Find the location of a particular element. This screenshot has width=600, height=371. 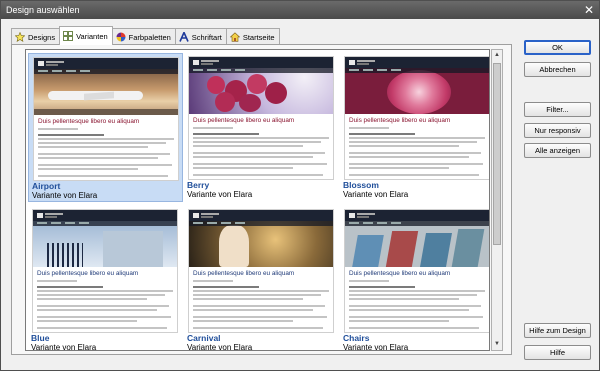

title-bar: Design auswählen ✕ is located at coordinates (300, 10).